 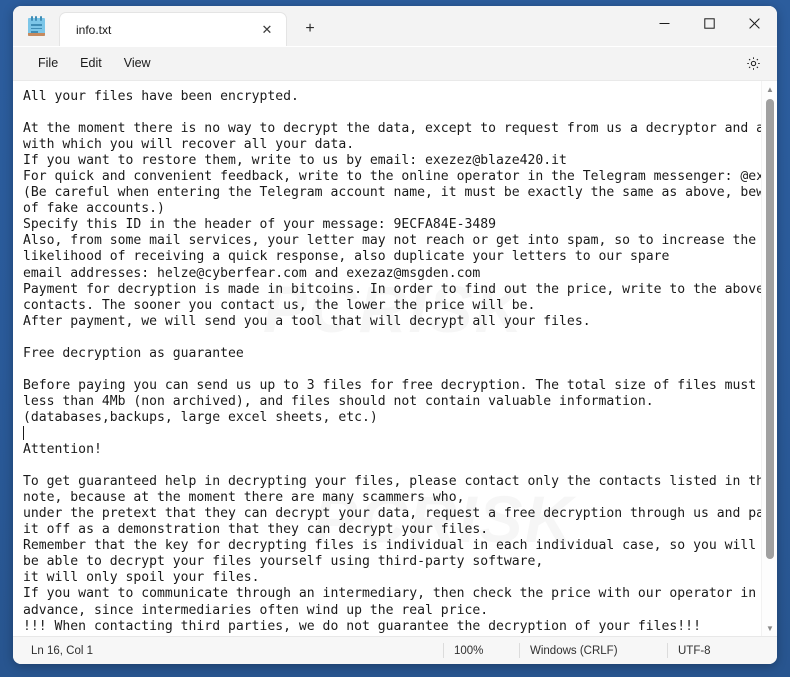 What do you see at coordinates (310, 29) in the screenshot?
I see `new-tab-button: +` at bounding box center [310, 29].